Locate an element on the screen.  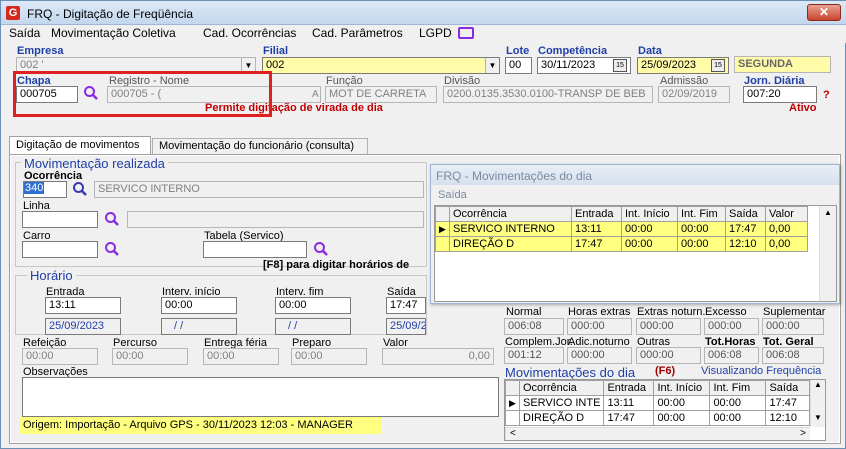
app-logo-icon: G is located at coordinates (13, 13).